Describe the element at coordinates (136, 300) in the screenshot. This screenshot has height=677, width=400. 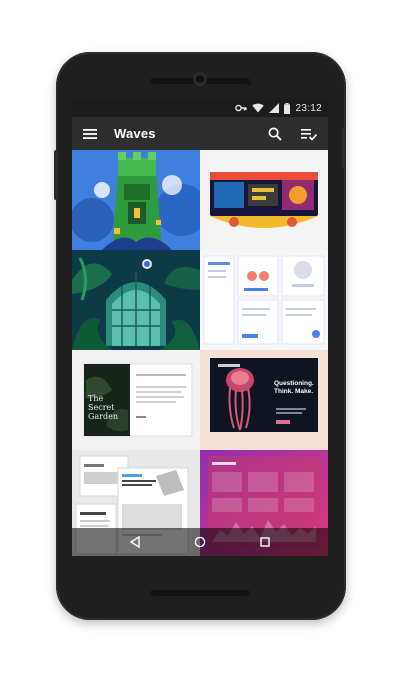
I see `tile-jungle-greenhouse` at that location.